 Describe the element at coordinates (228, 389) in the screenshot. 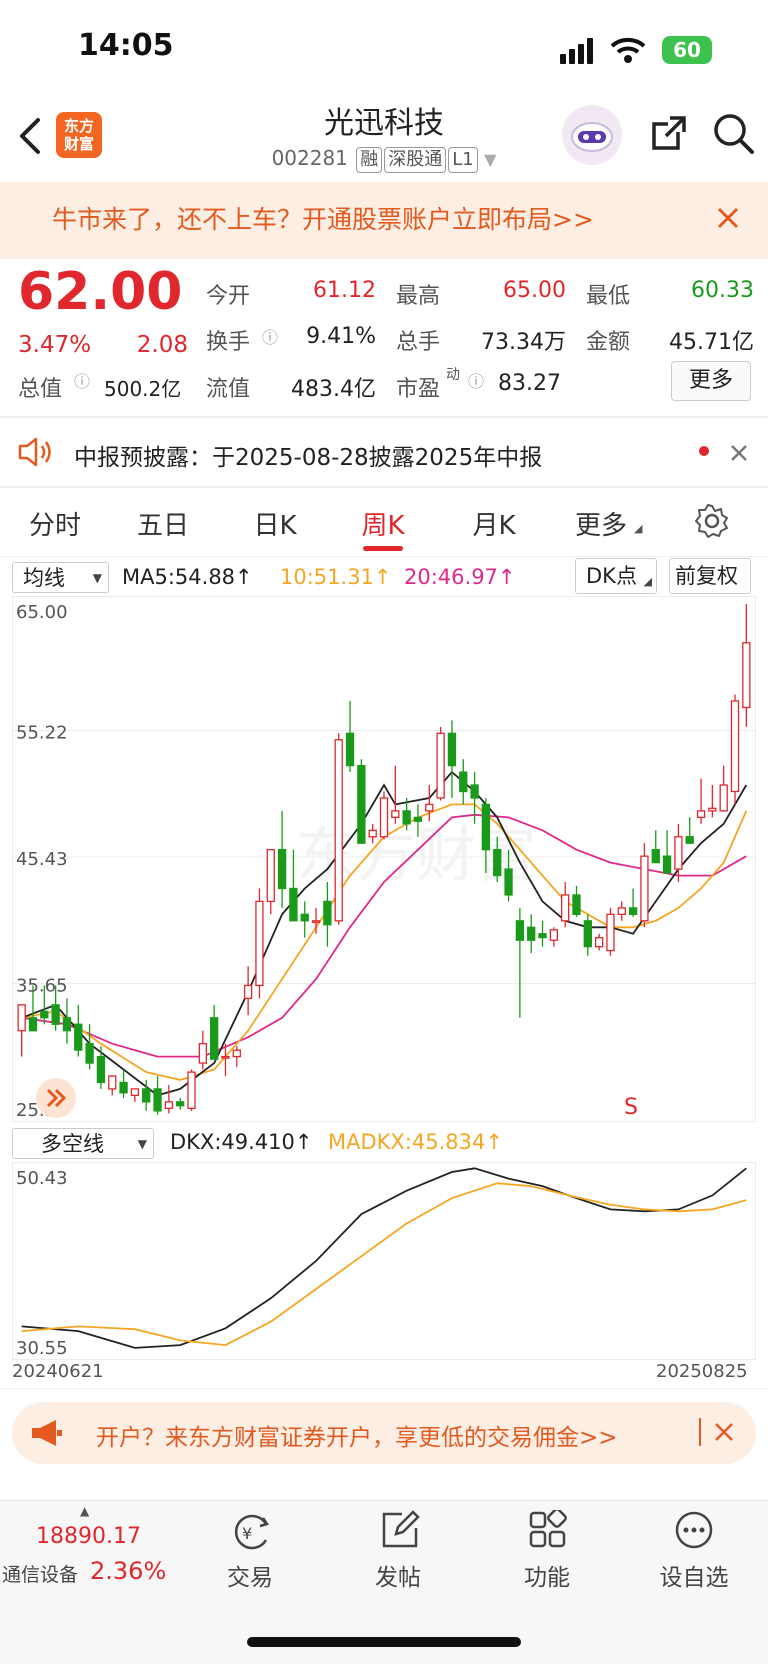

I see `float-value-label: 流值` at that location.